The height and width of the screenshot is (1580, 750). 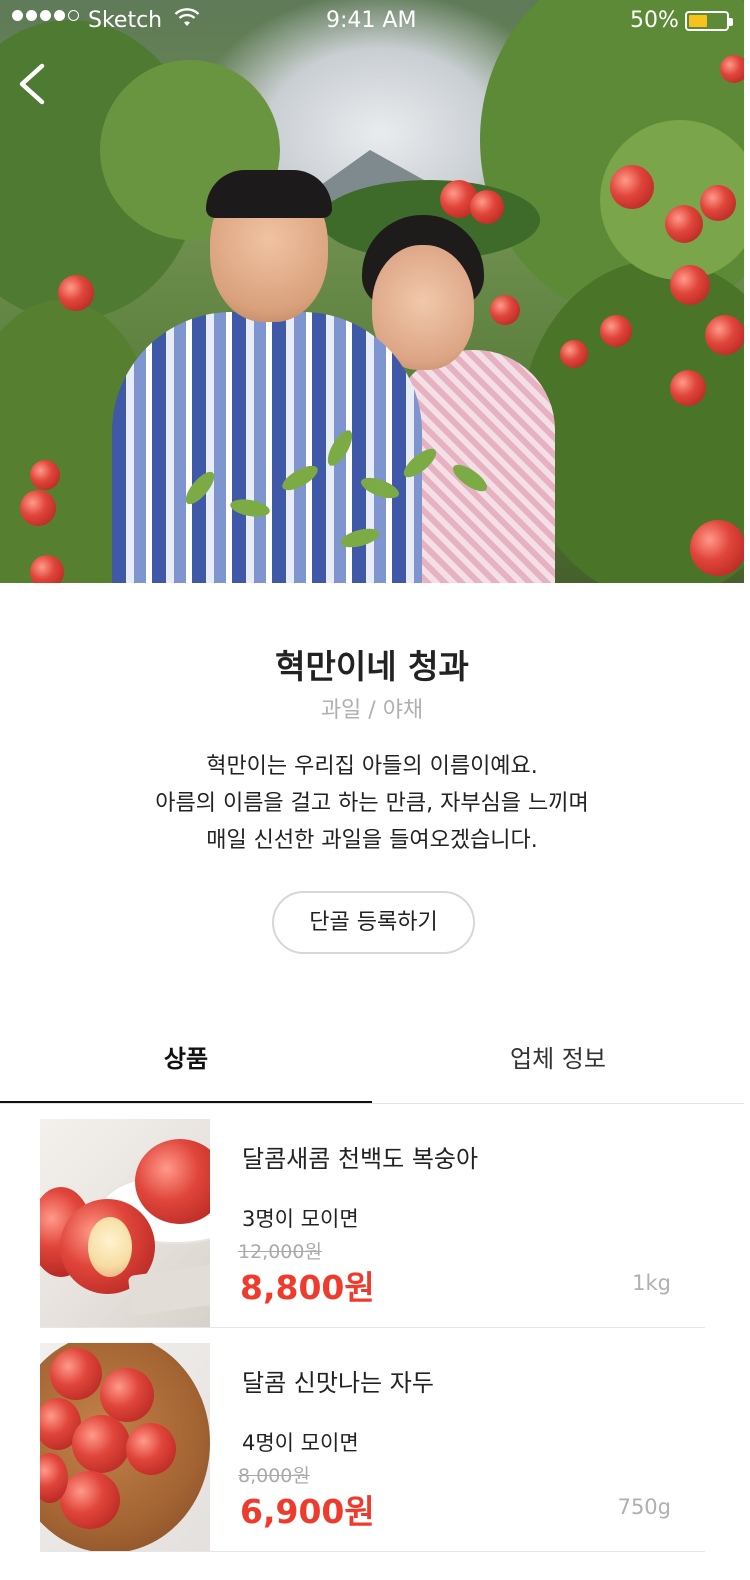 What do you see at coordinates (373, 922) in the screenshot?
I see `register-regular-button: 단골 등록하기` at bounding box center [373, 922].